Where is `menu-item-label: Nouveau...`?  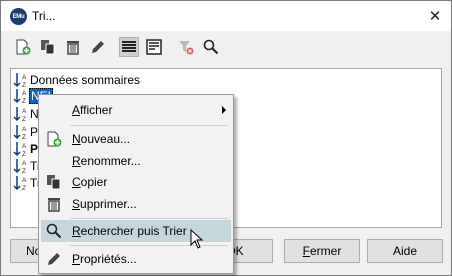 menu-item-label: Nouveau... is located at coordinates (101, 139).